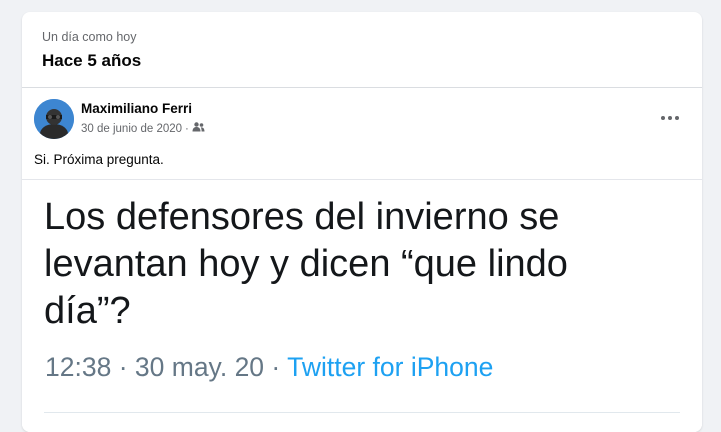 The width and height of the screenshot is (721, 432). What do you see at coordinates (199, 367) in the screenshot?
I see `tweet-date: 30 may. 20` at bounding box center [199, 367].